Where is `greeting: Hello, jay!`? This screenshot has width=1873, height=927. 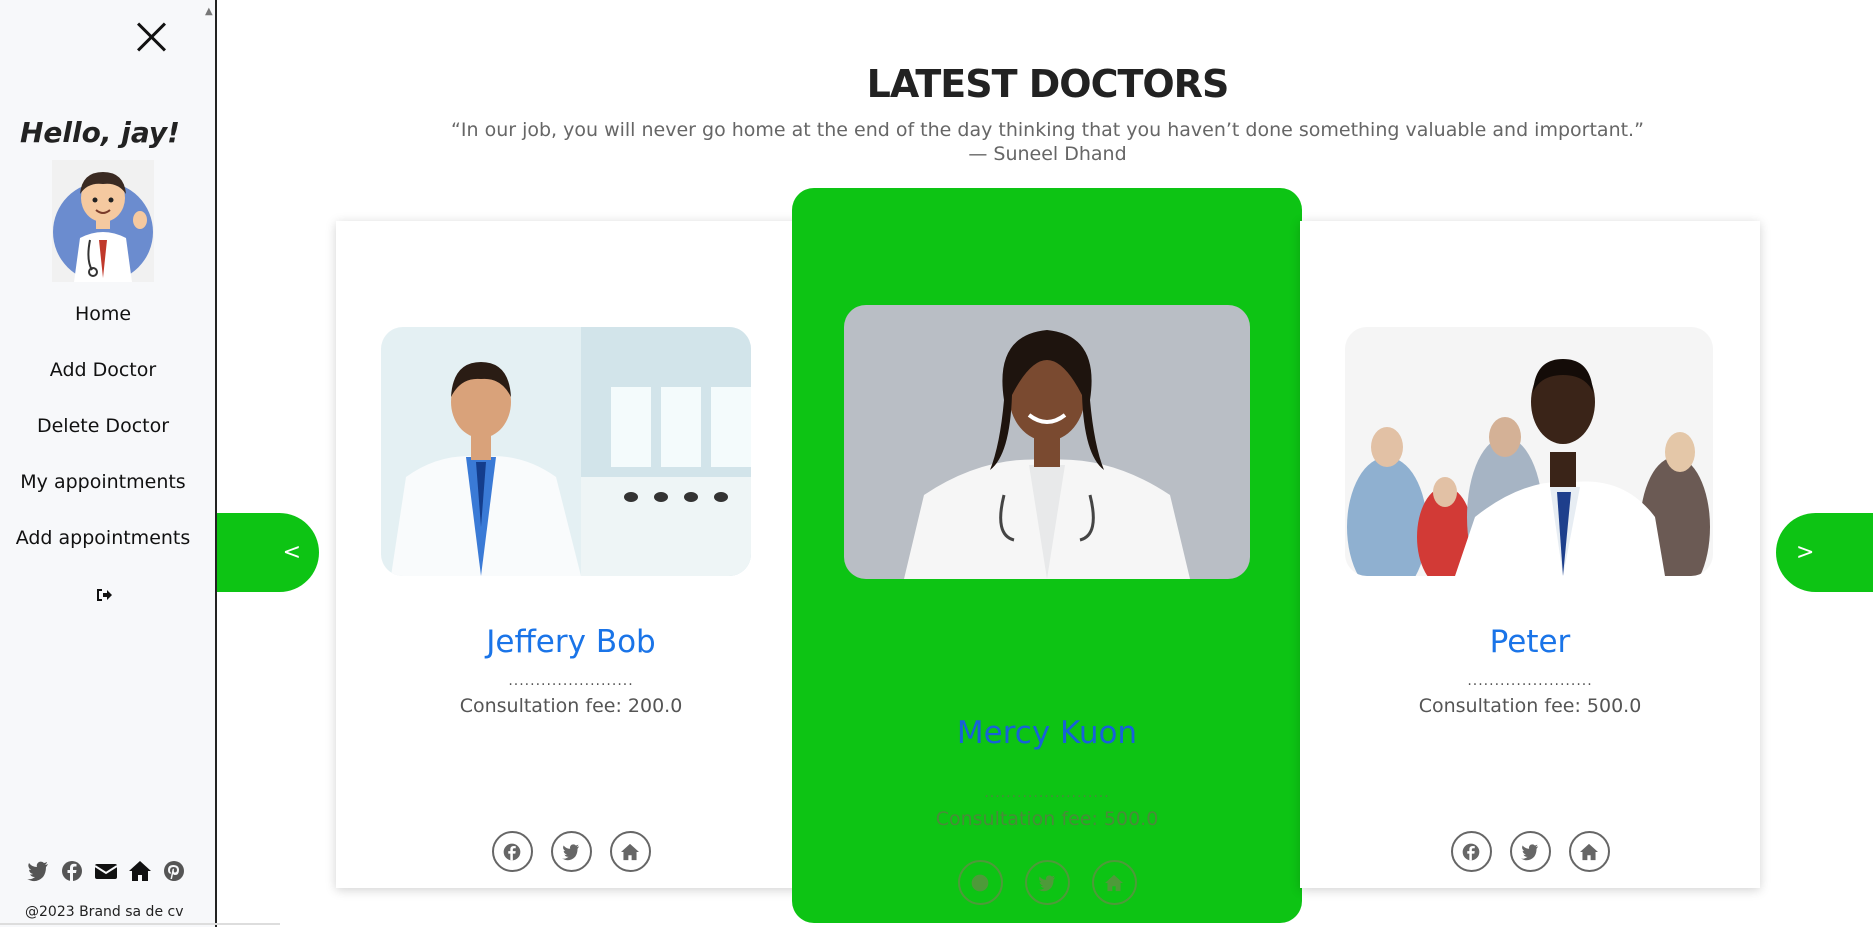
greeting: Hello, jay! is located at coordinates (100, 132).